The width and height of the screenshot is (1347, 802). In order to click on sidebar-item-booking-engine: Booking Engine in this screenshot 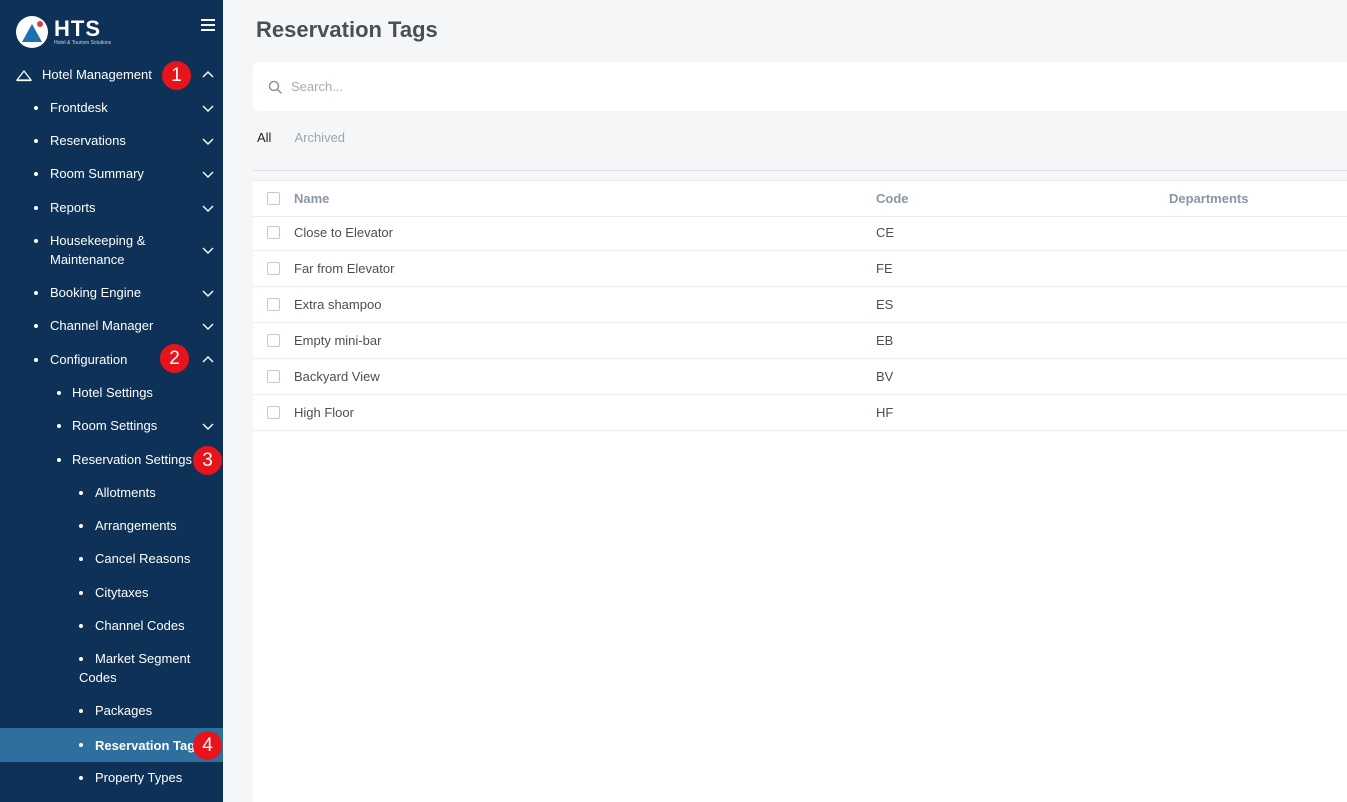, I will do `click(111, 292)`.